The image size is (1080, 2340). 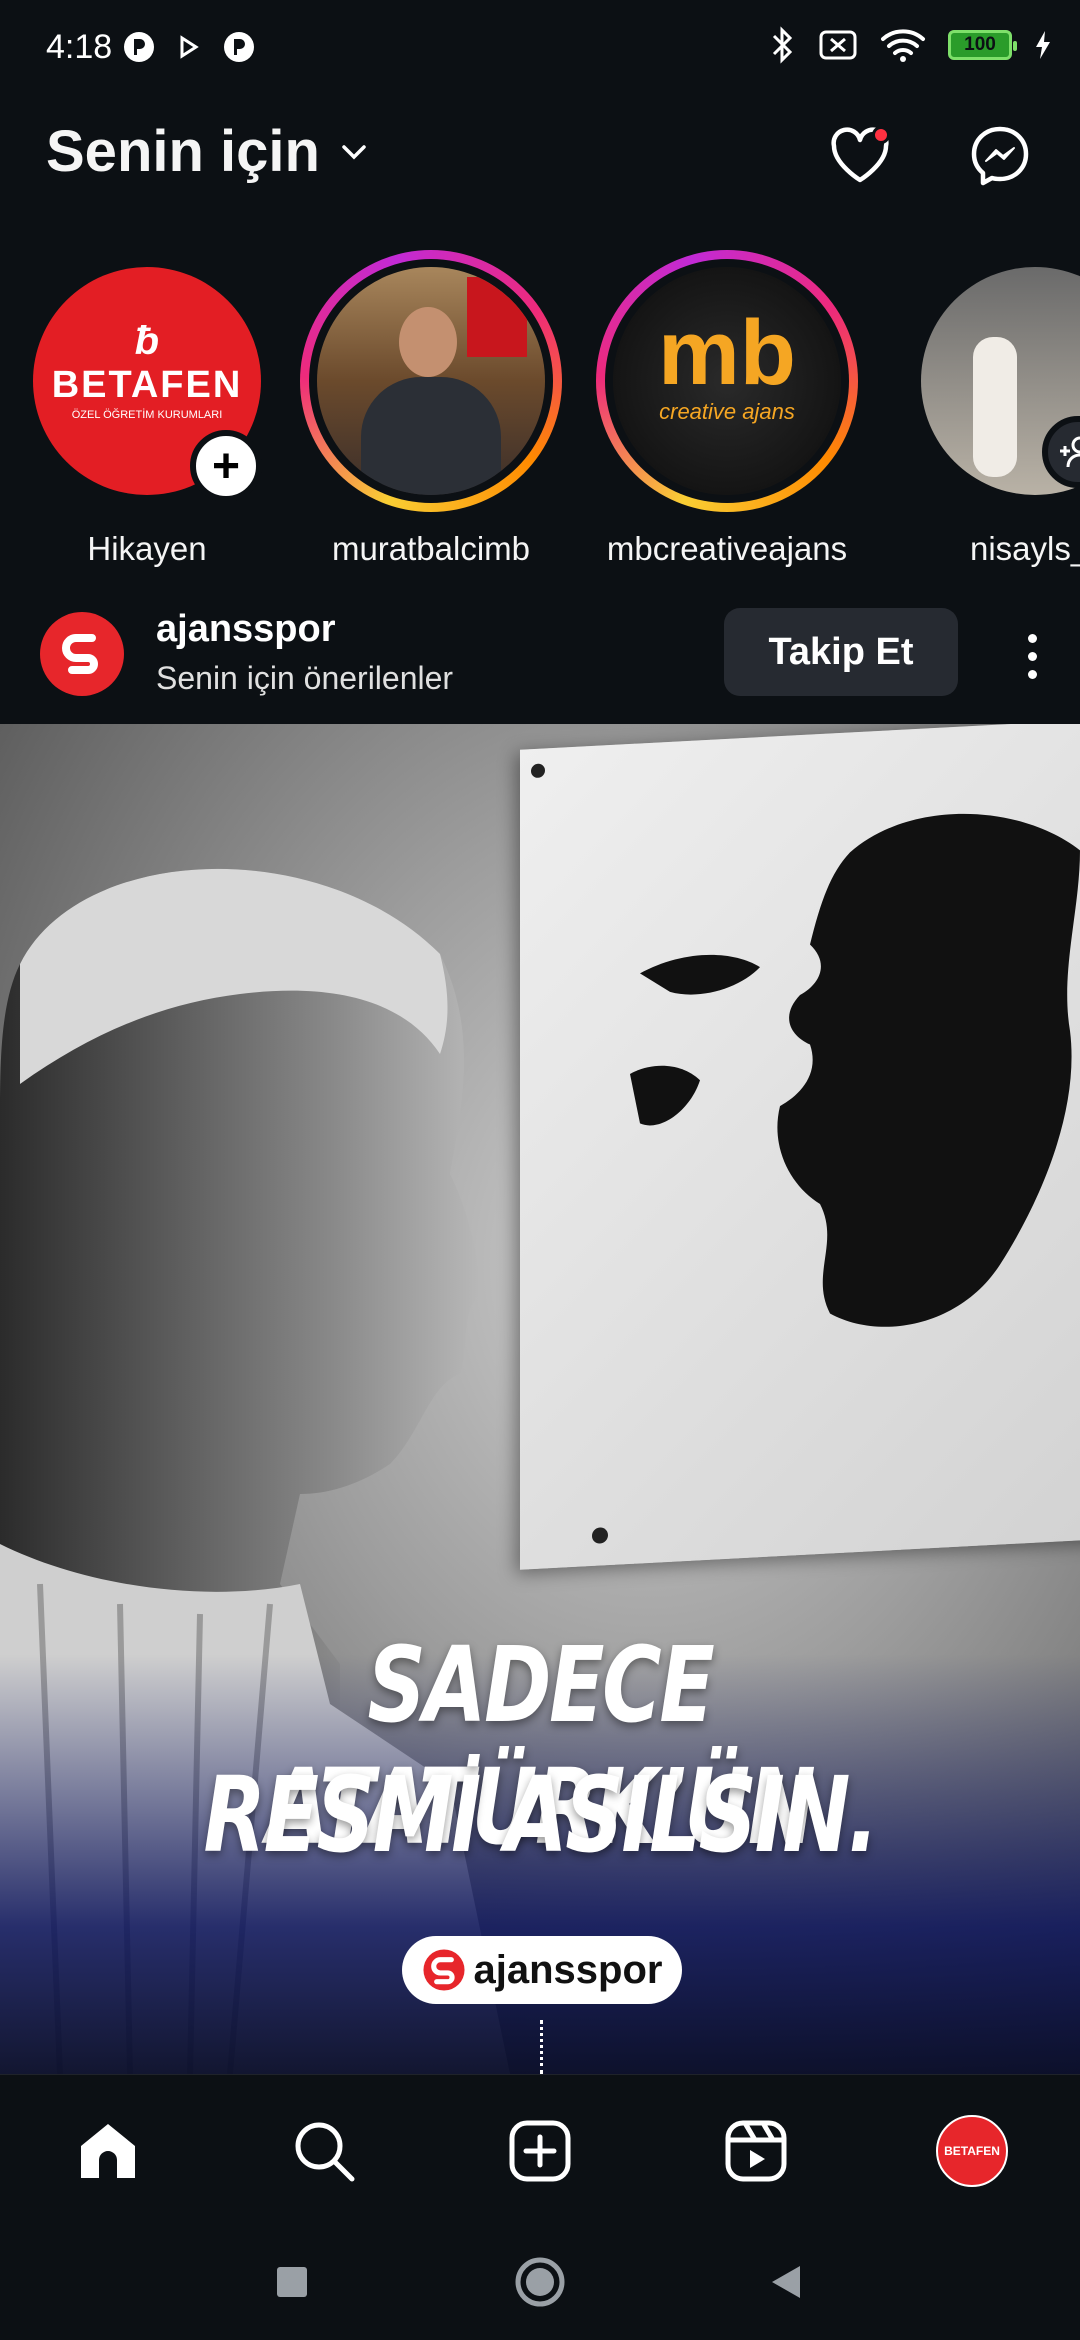 I want to click on person-body, so click(x=431, y=436).